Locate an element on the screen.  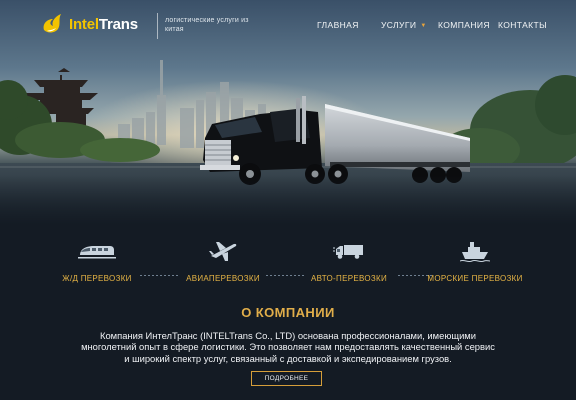
nav-item-contacts: КОНТАКТЫ is located at coordinates (522, 25).